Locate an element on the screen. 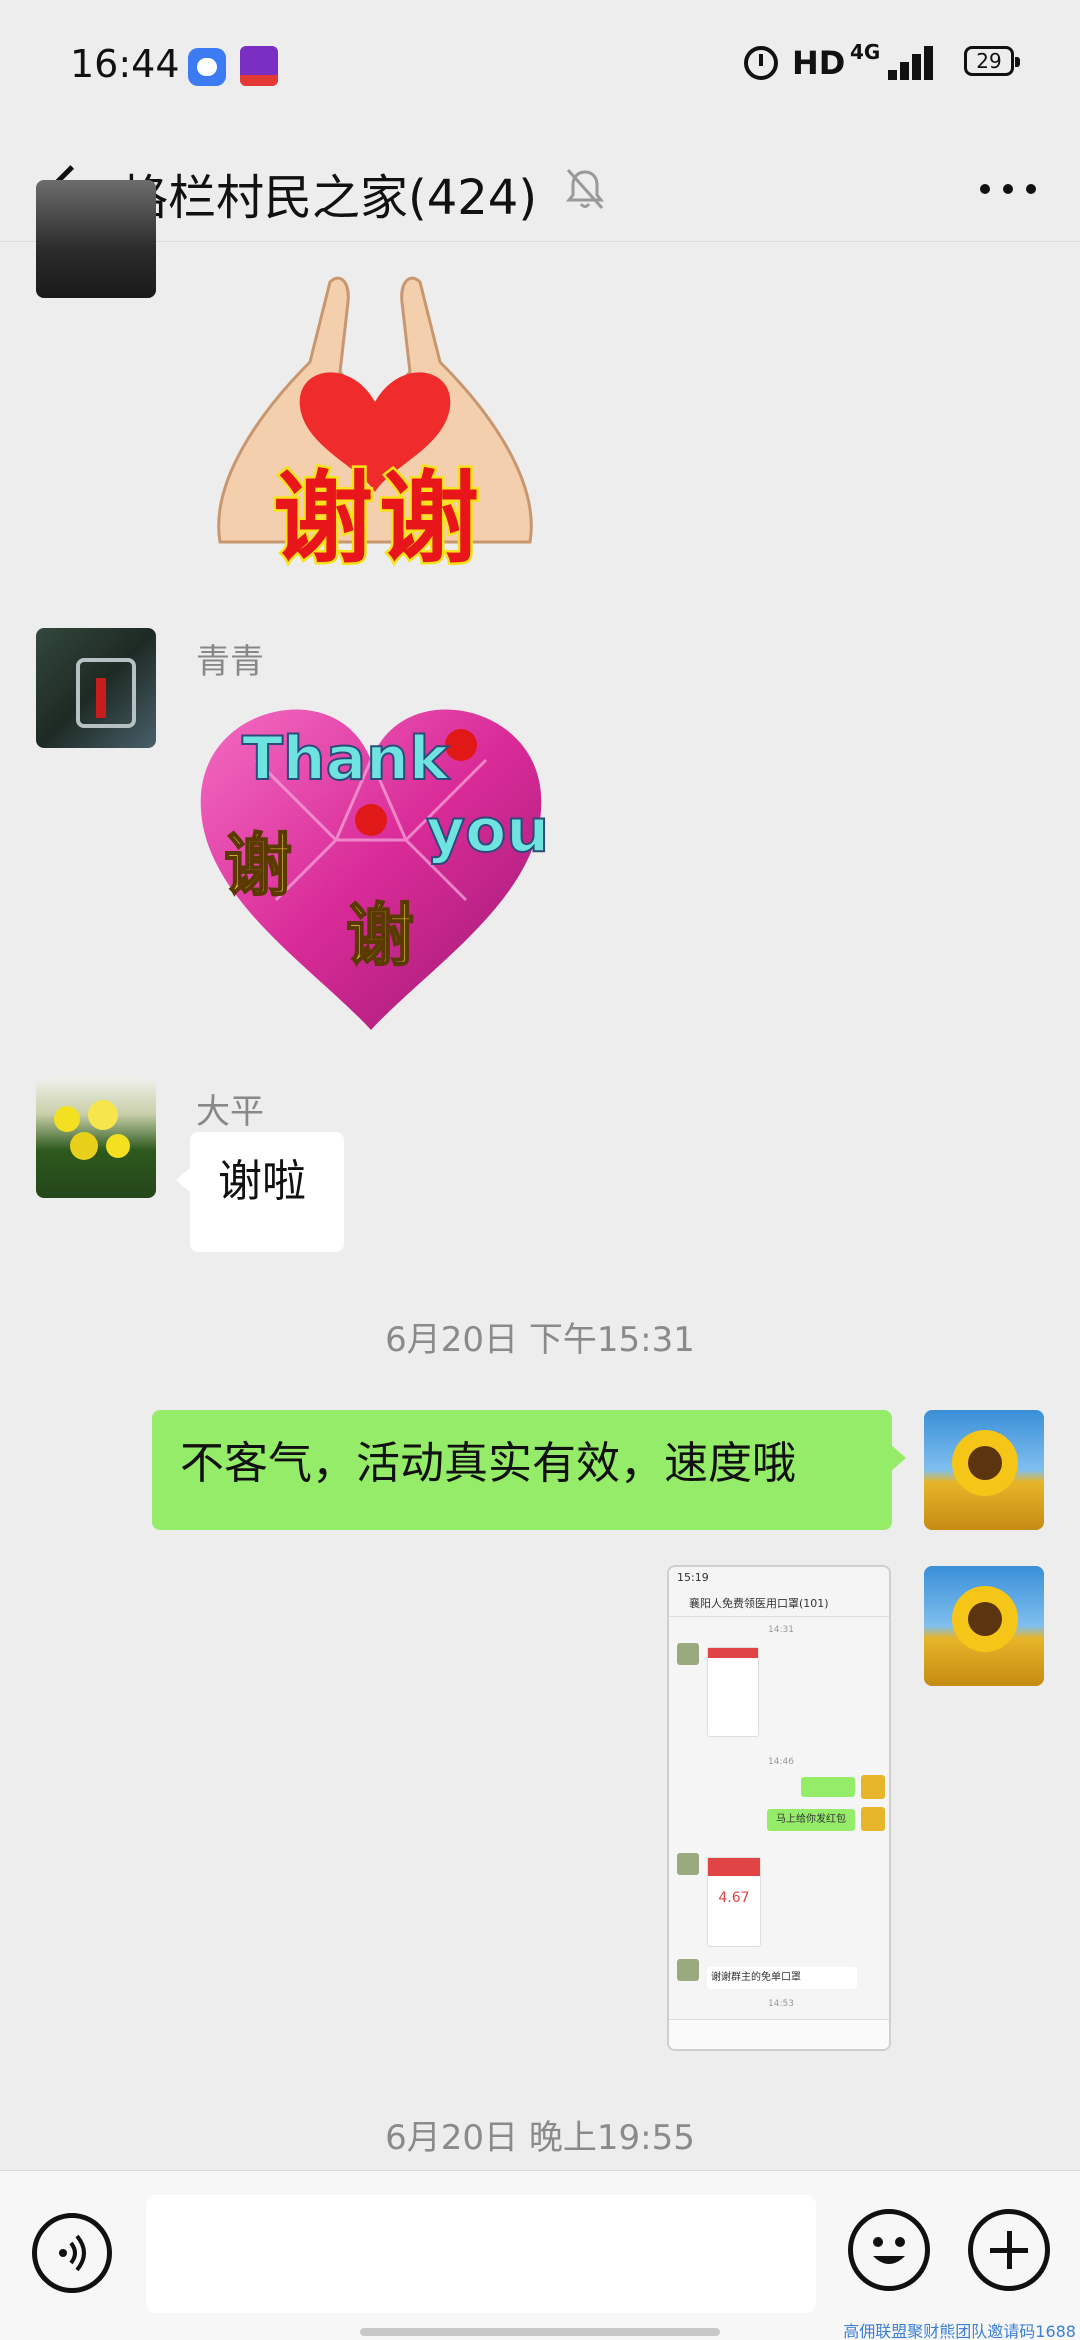  thumb-ts: 14:31 is located at coordinates (781, 1630).